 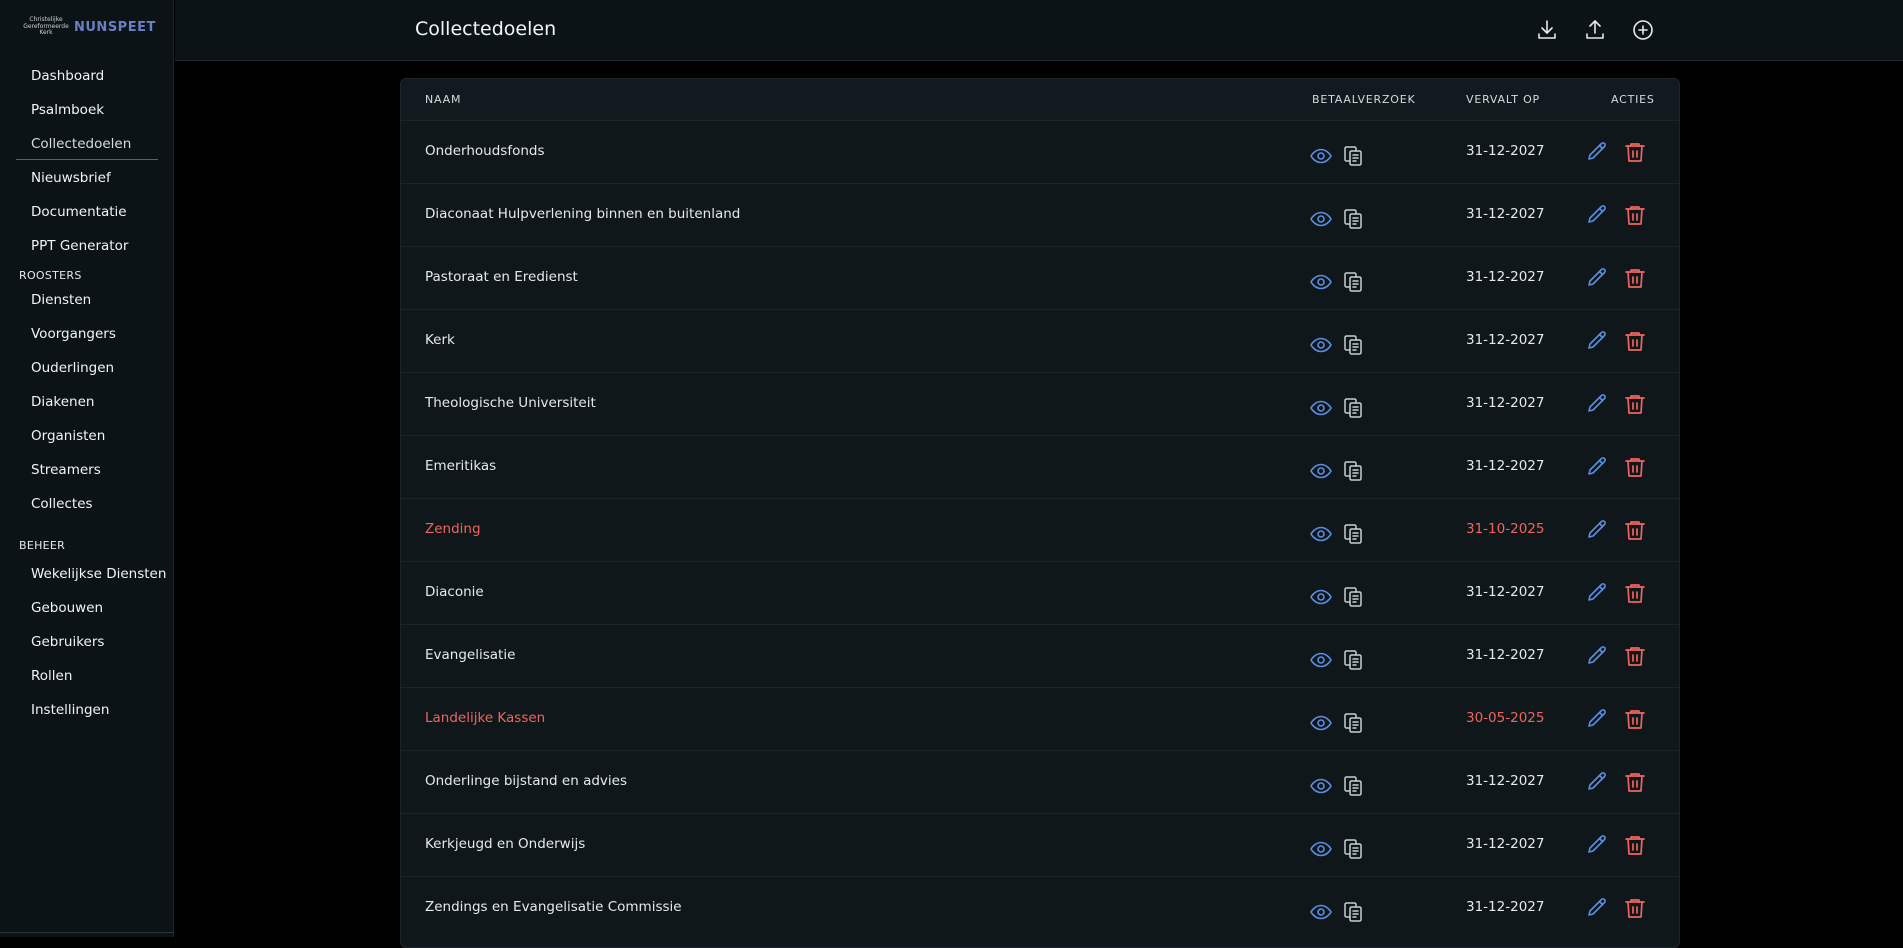 What do you see at coordinates (1040, 592) in the screenshot?
I see `table-row: Diaconie 31-12-2027` at bounding box center [1040, 592].